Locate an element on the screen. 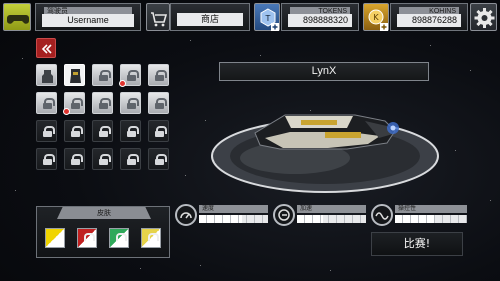 The image size is (500, 281). race-label: 比赛! is located at coordinates (417, 243).